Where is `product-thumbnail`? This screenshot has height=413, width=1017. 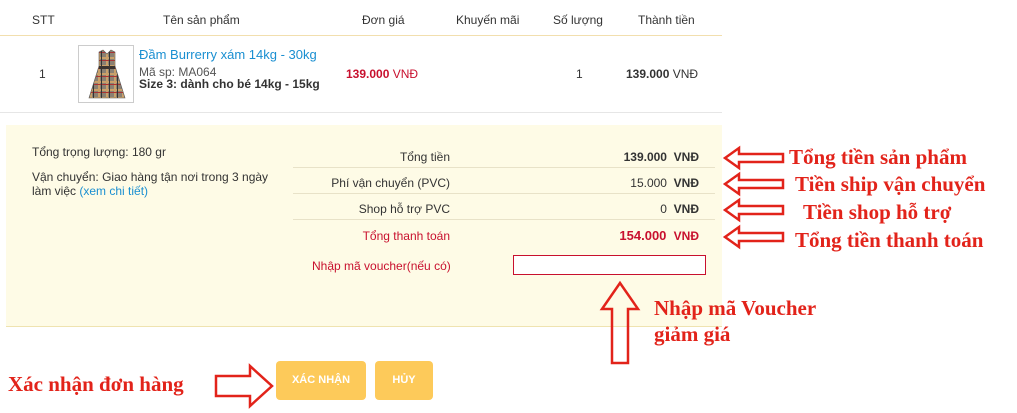
product-thumbnail is located at coordinates (106, 74).